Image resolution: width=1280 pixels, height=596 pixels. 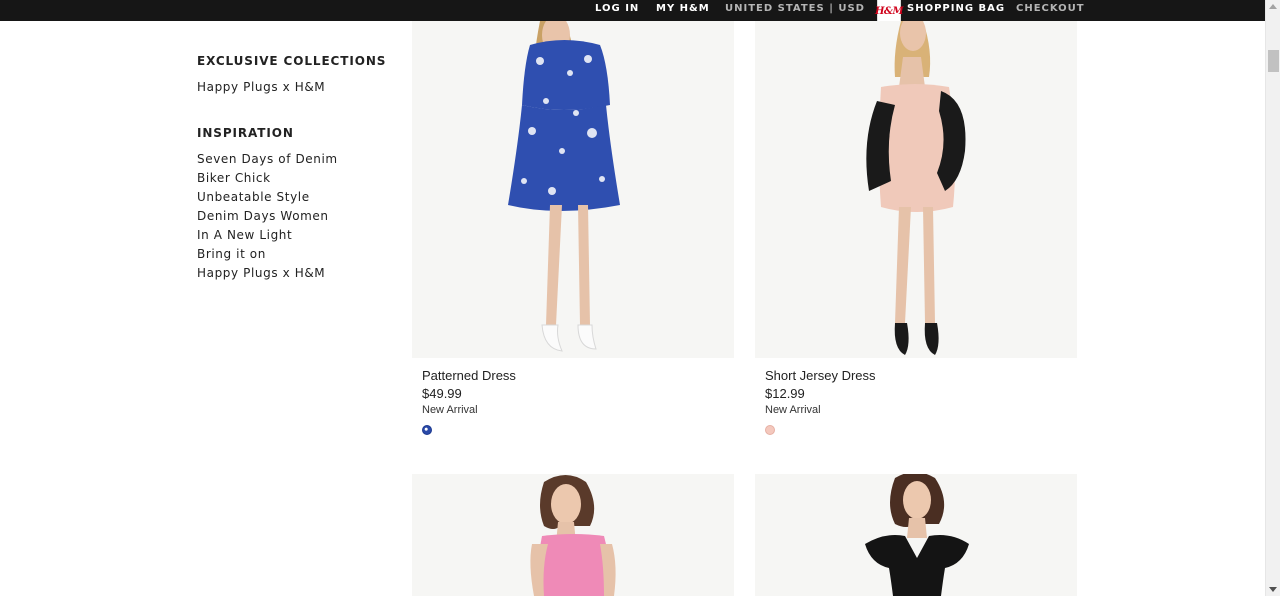 I want to click on sidebar-item-seven-days-of-denim: Seven Days of Denim, so click(x=267, y=161).